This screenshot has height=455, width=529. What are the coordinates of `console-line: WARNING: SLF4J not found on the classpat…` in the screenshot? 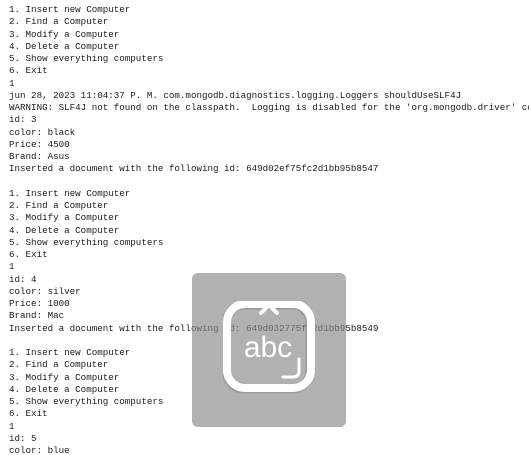 It's located at (269, 107).